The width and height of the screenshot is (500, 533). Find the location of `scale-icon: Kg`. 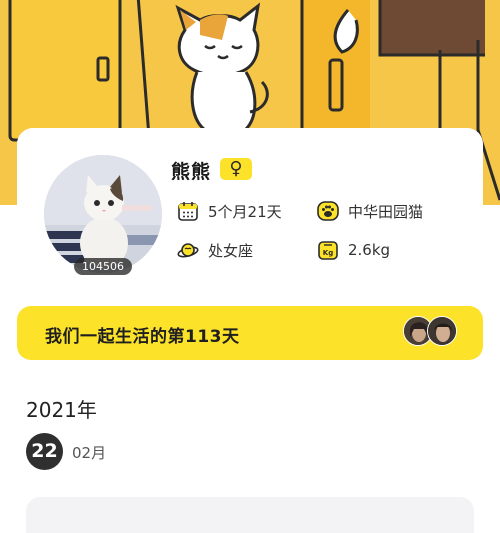

scale-icon: Kg is located at coordinates (328, 250).